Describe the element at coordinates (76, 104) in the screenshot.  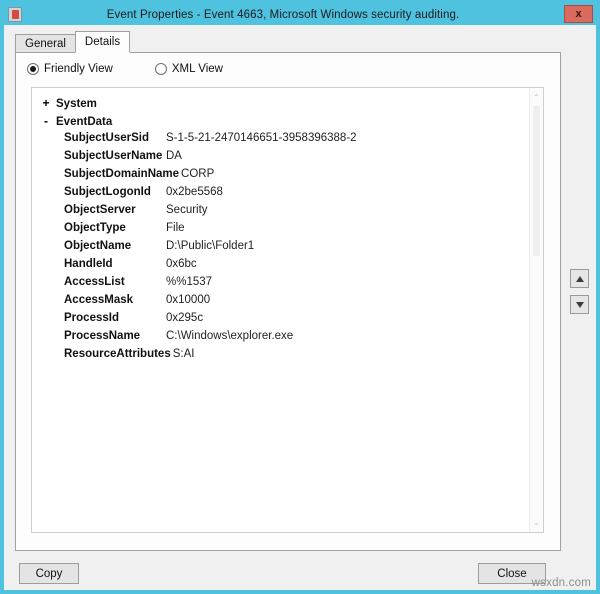
I see `tree-node-system-label: System` at that location.